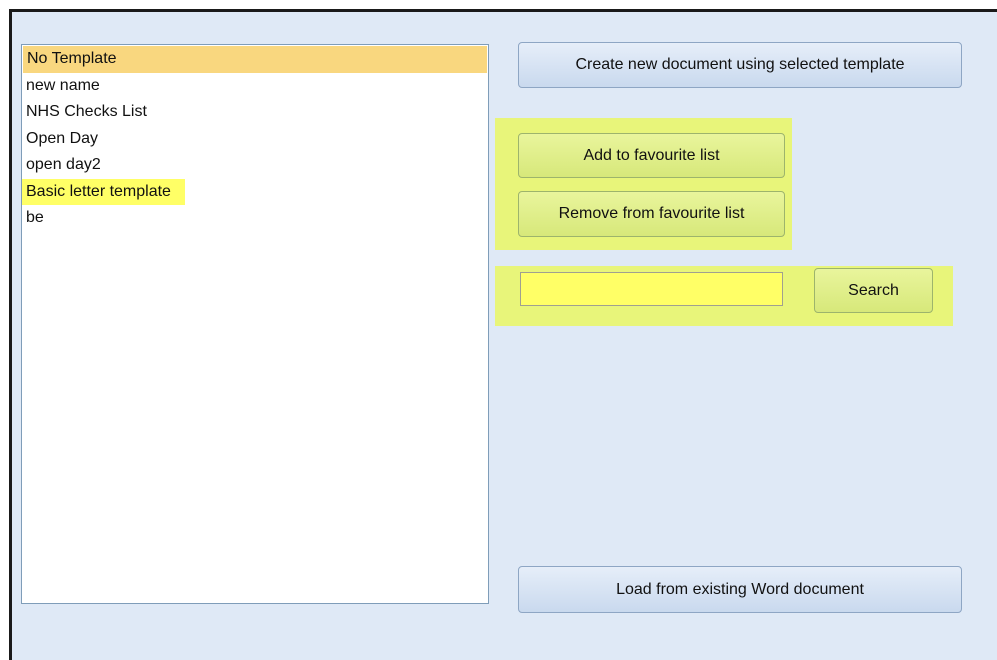 This screenshot has width=997, height=660. I want to click on search-input, so click(651, 289).